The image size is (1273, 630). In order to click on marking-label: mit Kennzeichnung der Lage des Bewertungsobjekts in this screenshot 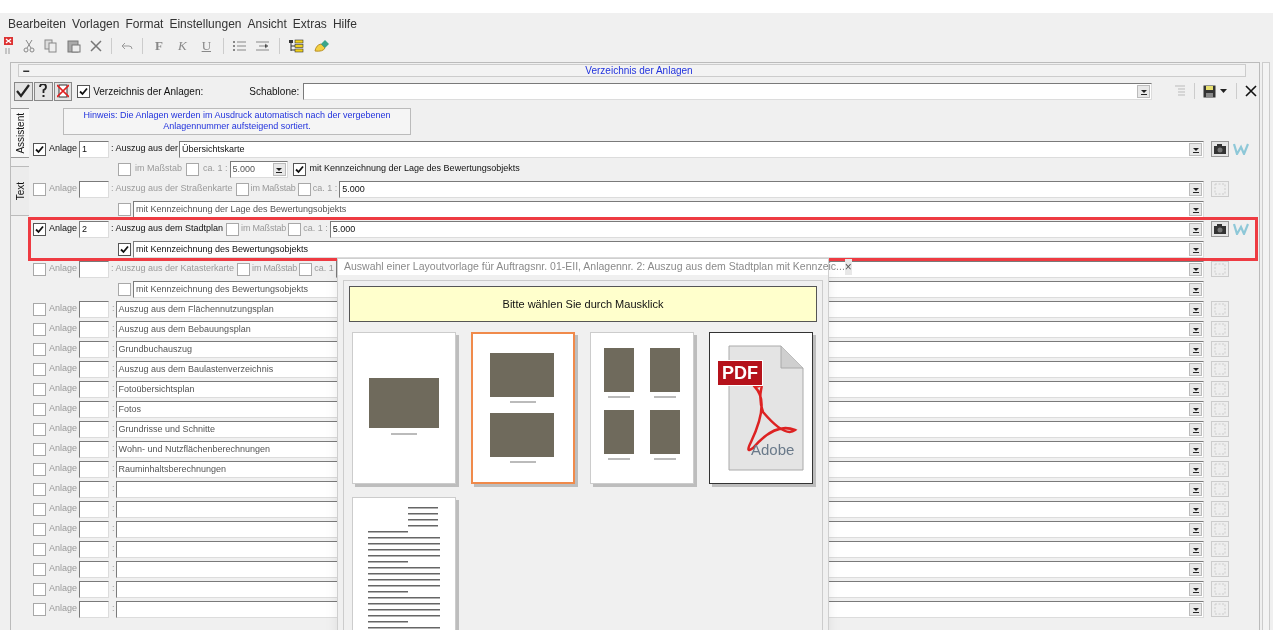, I will do `click(414, 169)`.